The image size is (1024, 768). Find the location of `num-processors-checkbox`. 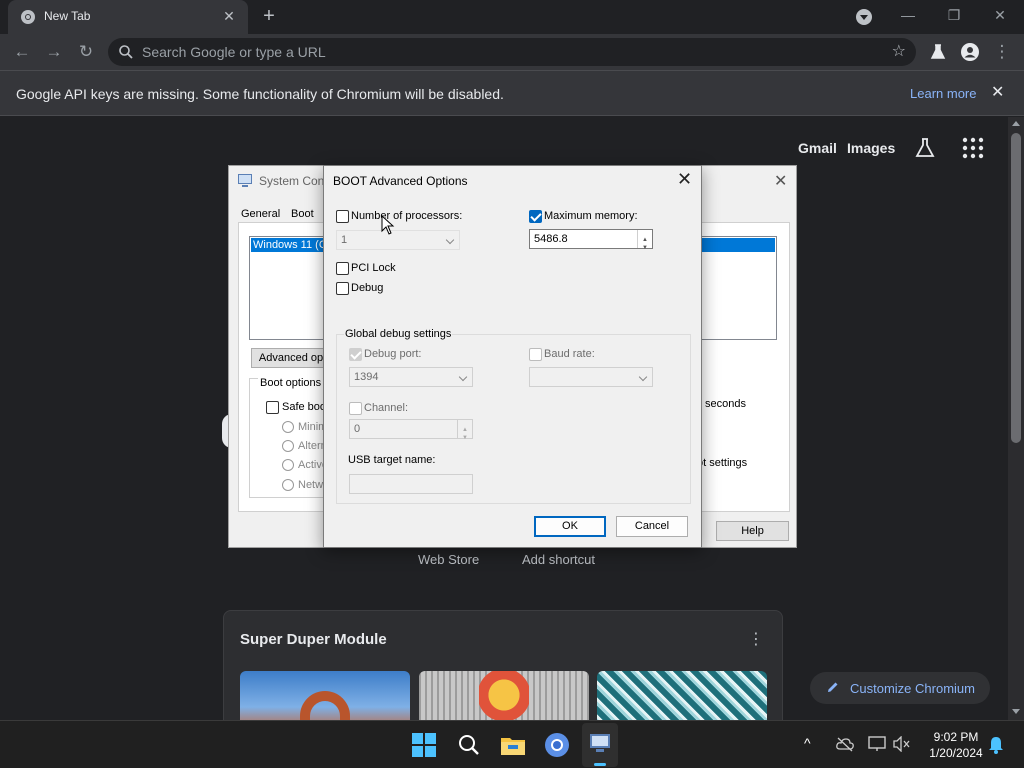

num-processors-checkbox is located at coordinates (342, 216).